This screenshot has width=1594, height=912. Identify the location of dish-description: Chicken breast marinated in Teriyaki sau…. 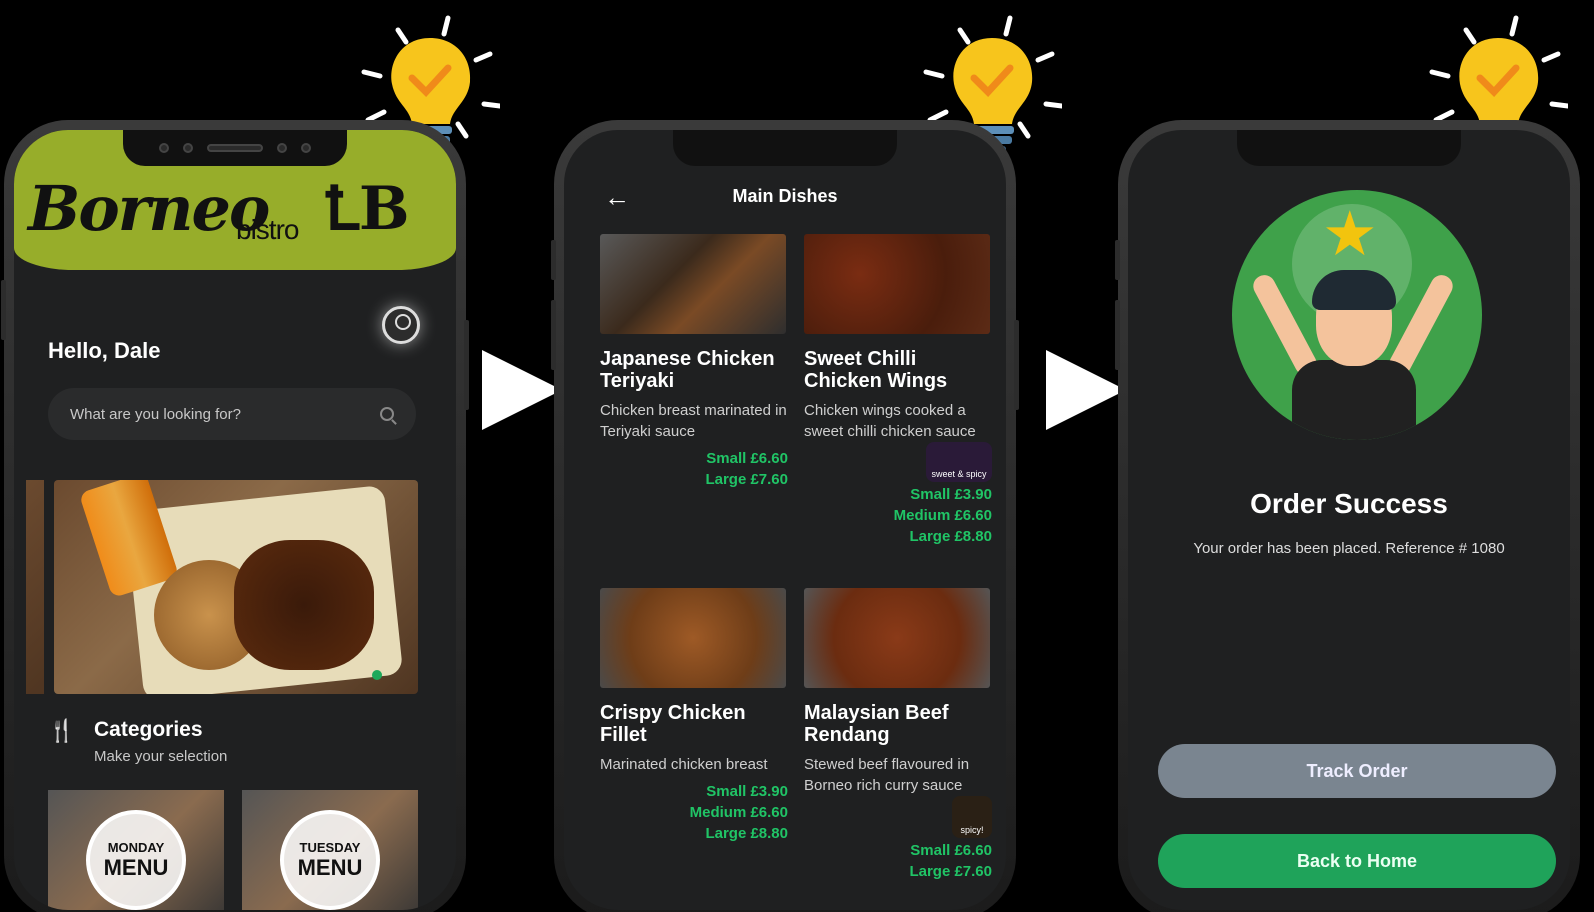
(693, 421).